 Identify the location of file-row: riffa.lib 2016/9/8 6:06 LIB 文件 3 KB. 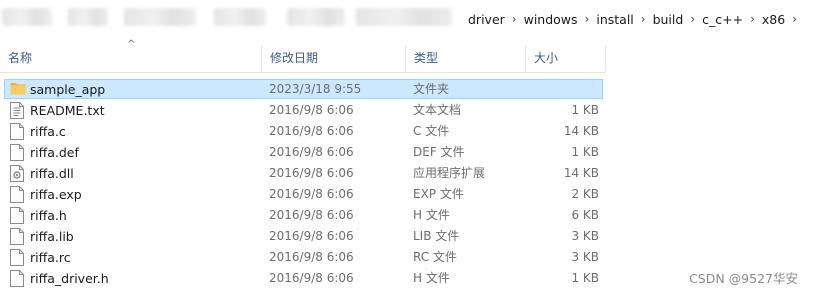
(303, 236).